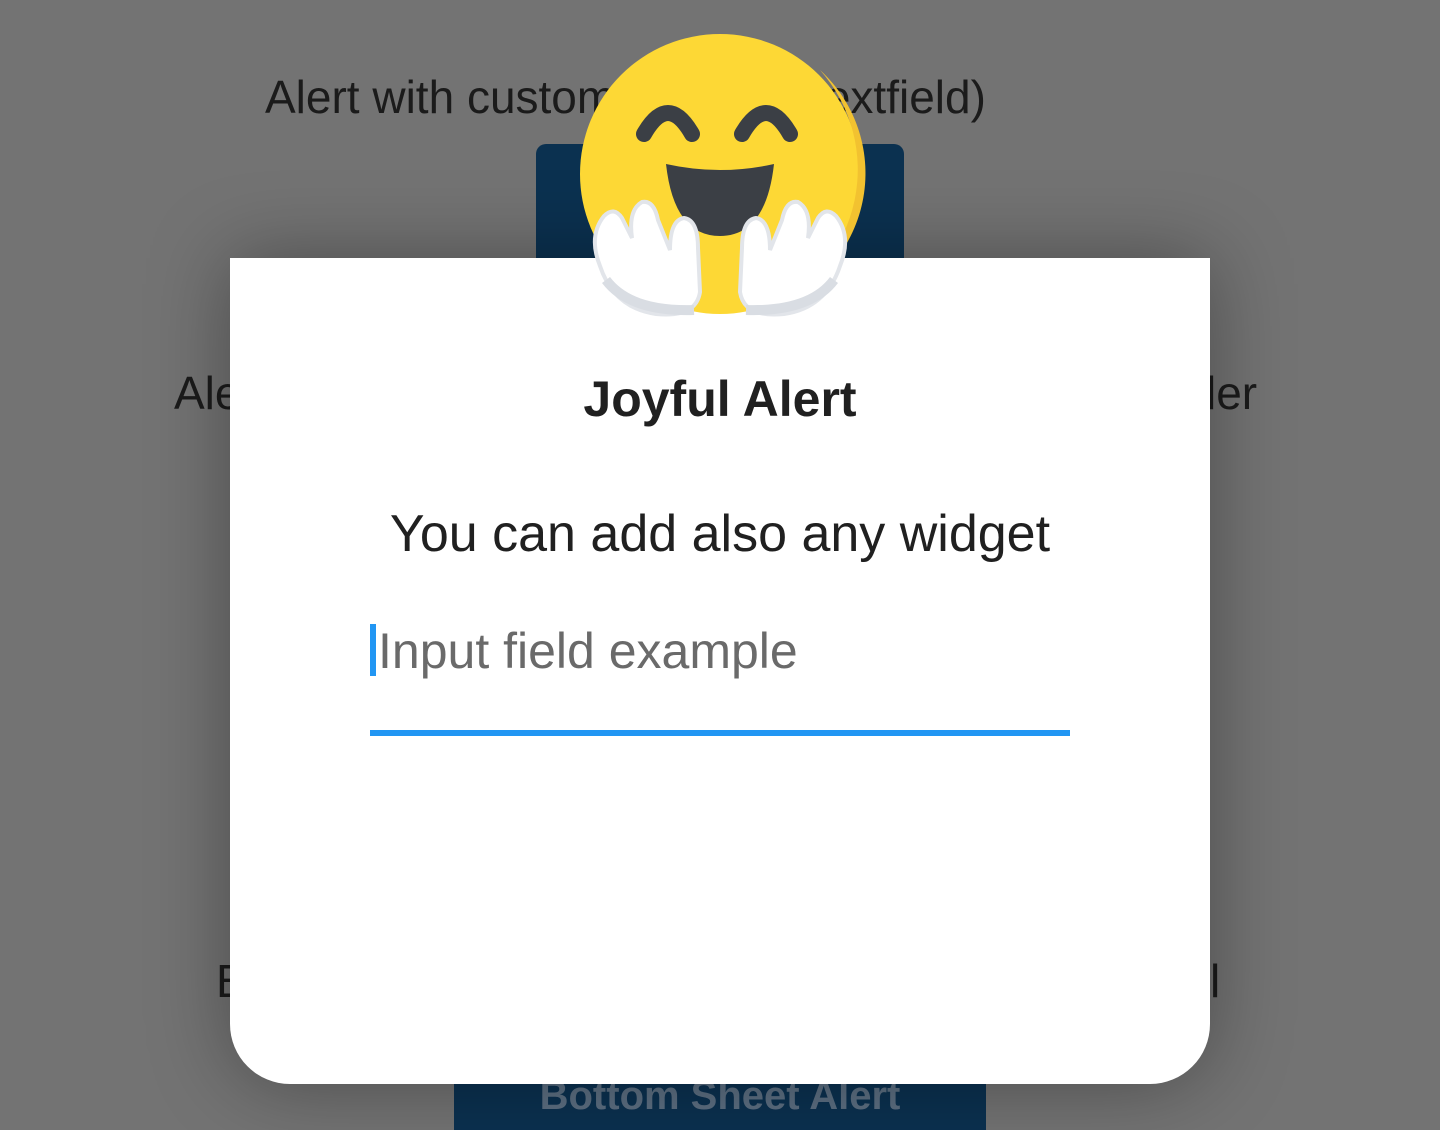  Describe the element at coordinates (373, 650) in the screenshot. I see `text-cursor` at that location.